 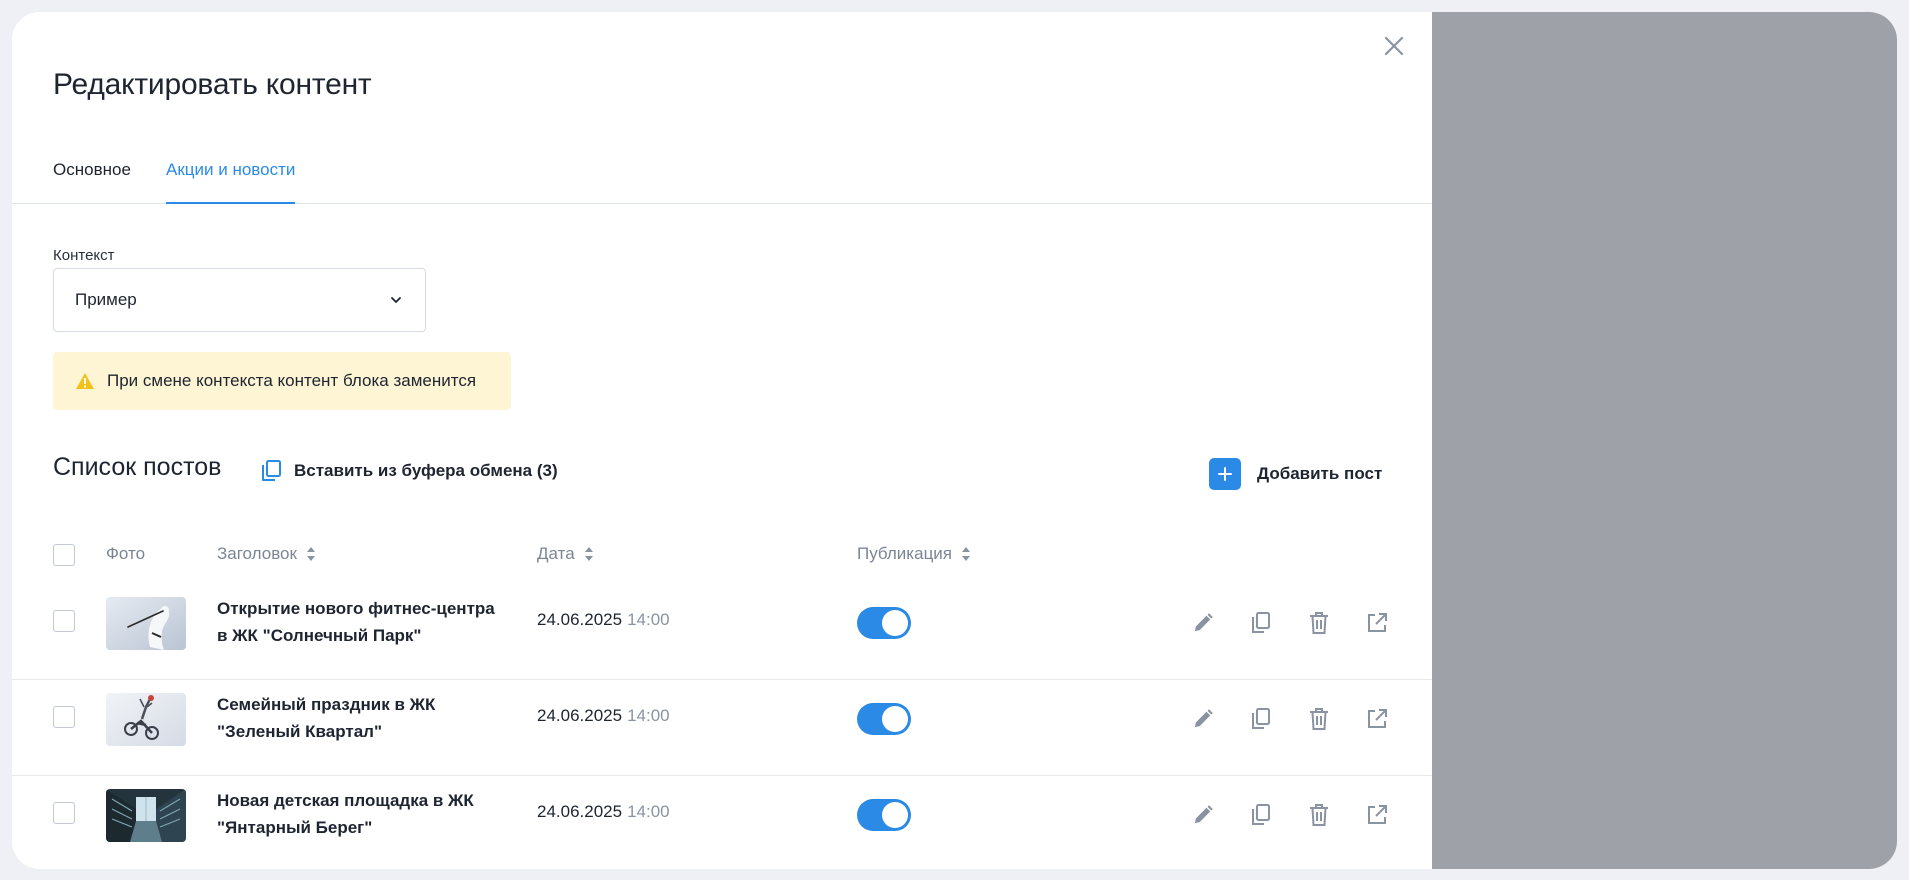 I want to click on add-post-label: Добавить пост, so click(x=1320, y=473).